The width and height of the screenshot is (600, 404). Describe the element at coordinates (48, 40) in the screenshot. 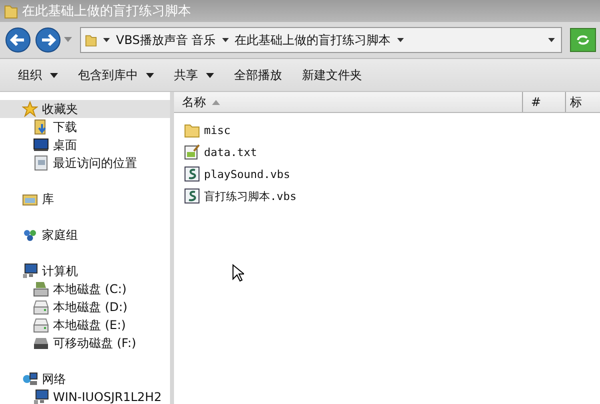

I see `forward-button` at that location.